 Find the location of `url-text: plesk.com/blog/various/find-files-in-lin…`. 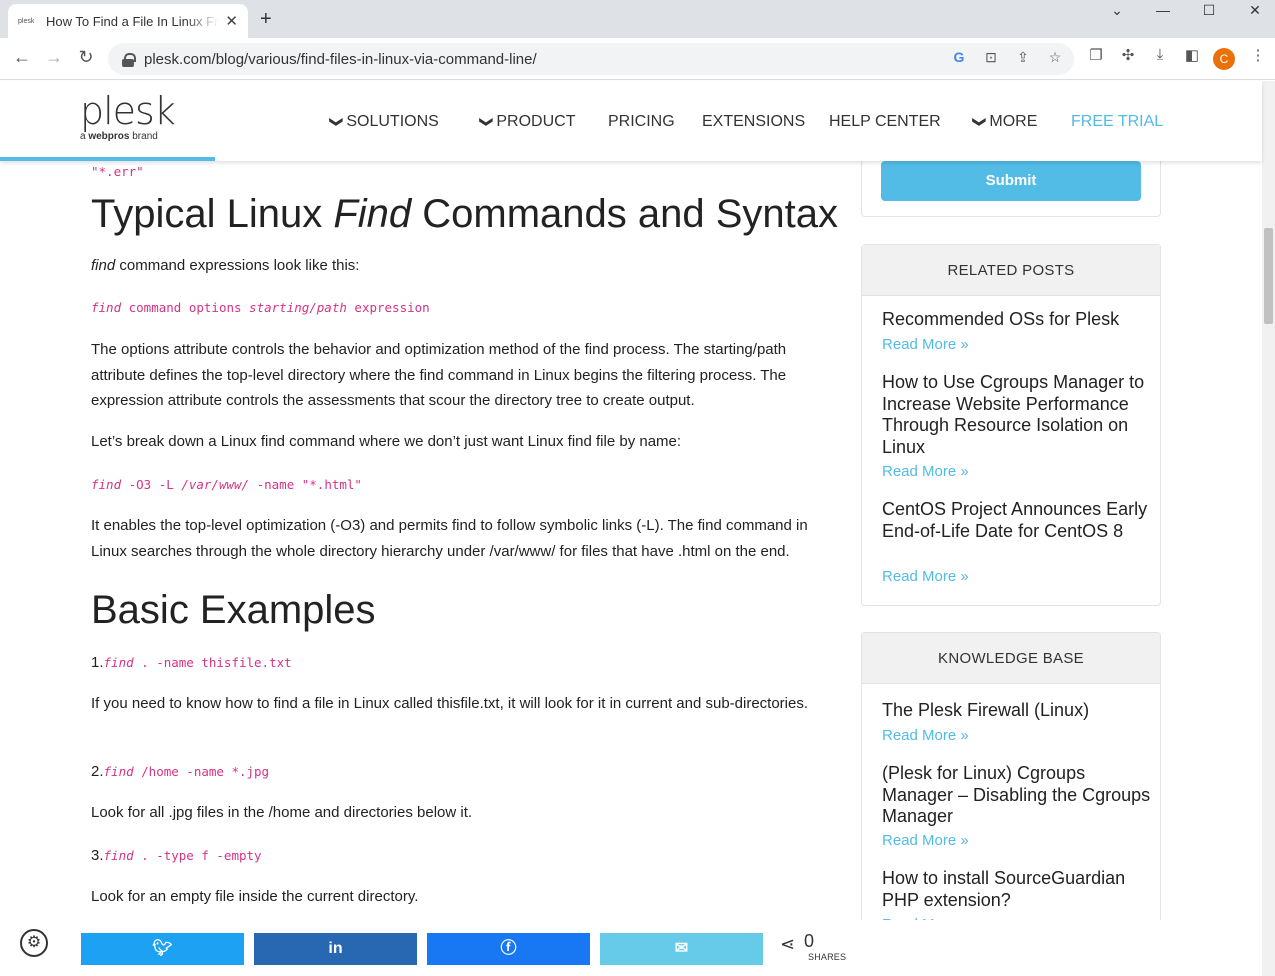

url-text: plesk.com/blog/various/find-files-in-lin… is located at coordinates (340, 59).